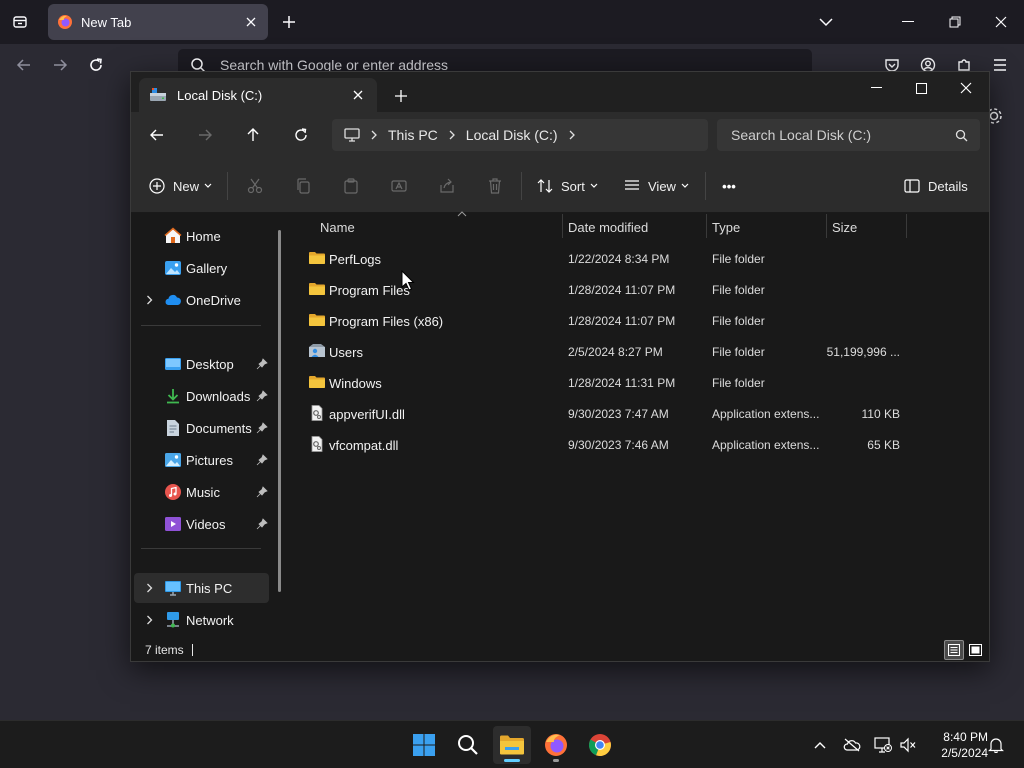 This screenshot has width=1024, height=768. What do you see at coordinates (173, 524) in the screenshot?
I see `videos-icon` at bounding box center [173, 524].